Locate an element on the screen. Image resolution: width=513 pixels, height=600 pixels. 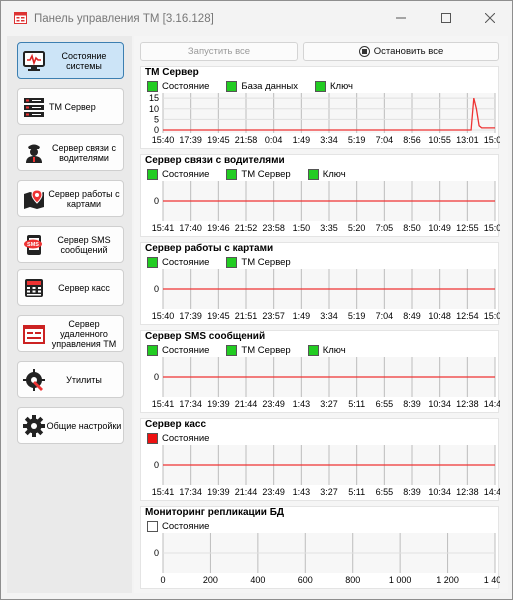
x-tick-label: 15:07 is located at coordinates (492, 140).